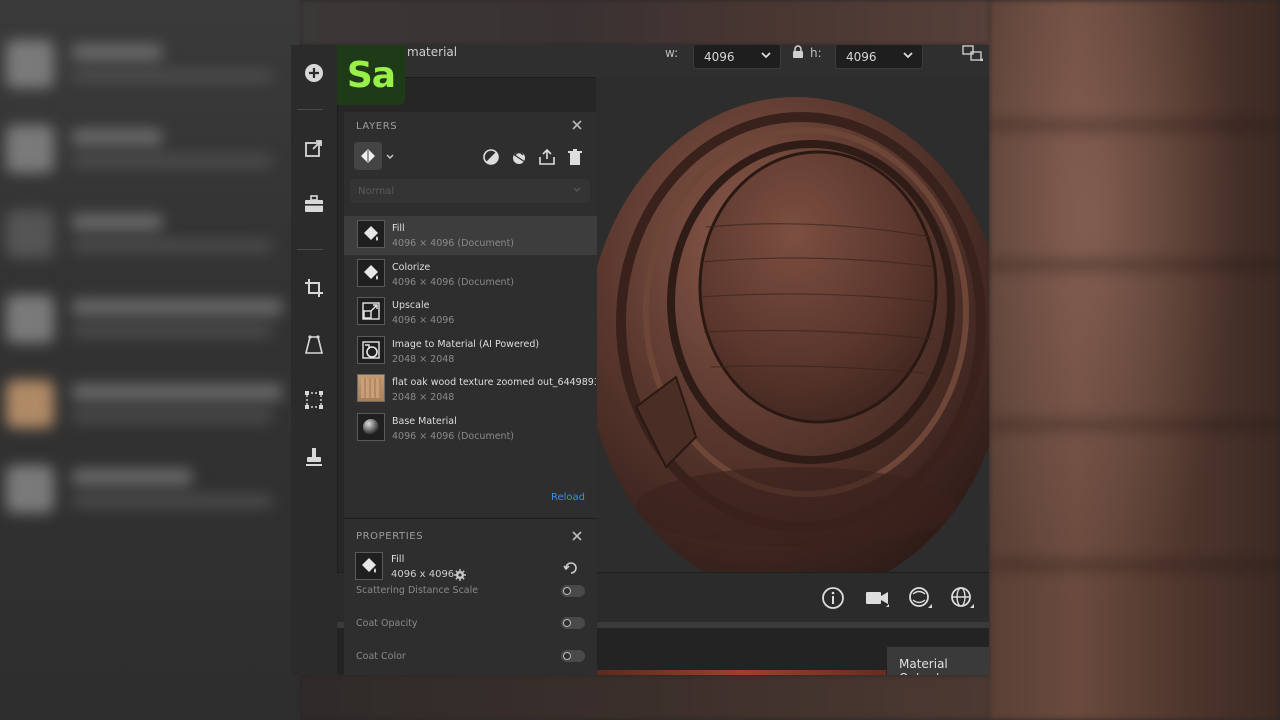 Image resolution: width=1280 pixels, height=720 pixels. I want to click on crop-button, so click(314, 288).